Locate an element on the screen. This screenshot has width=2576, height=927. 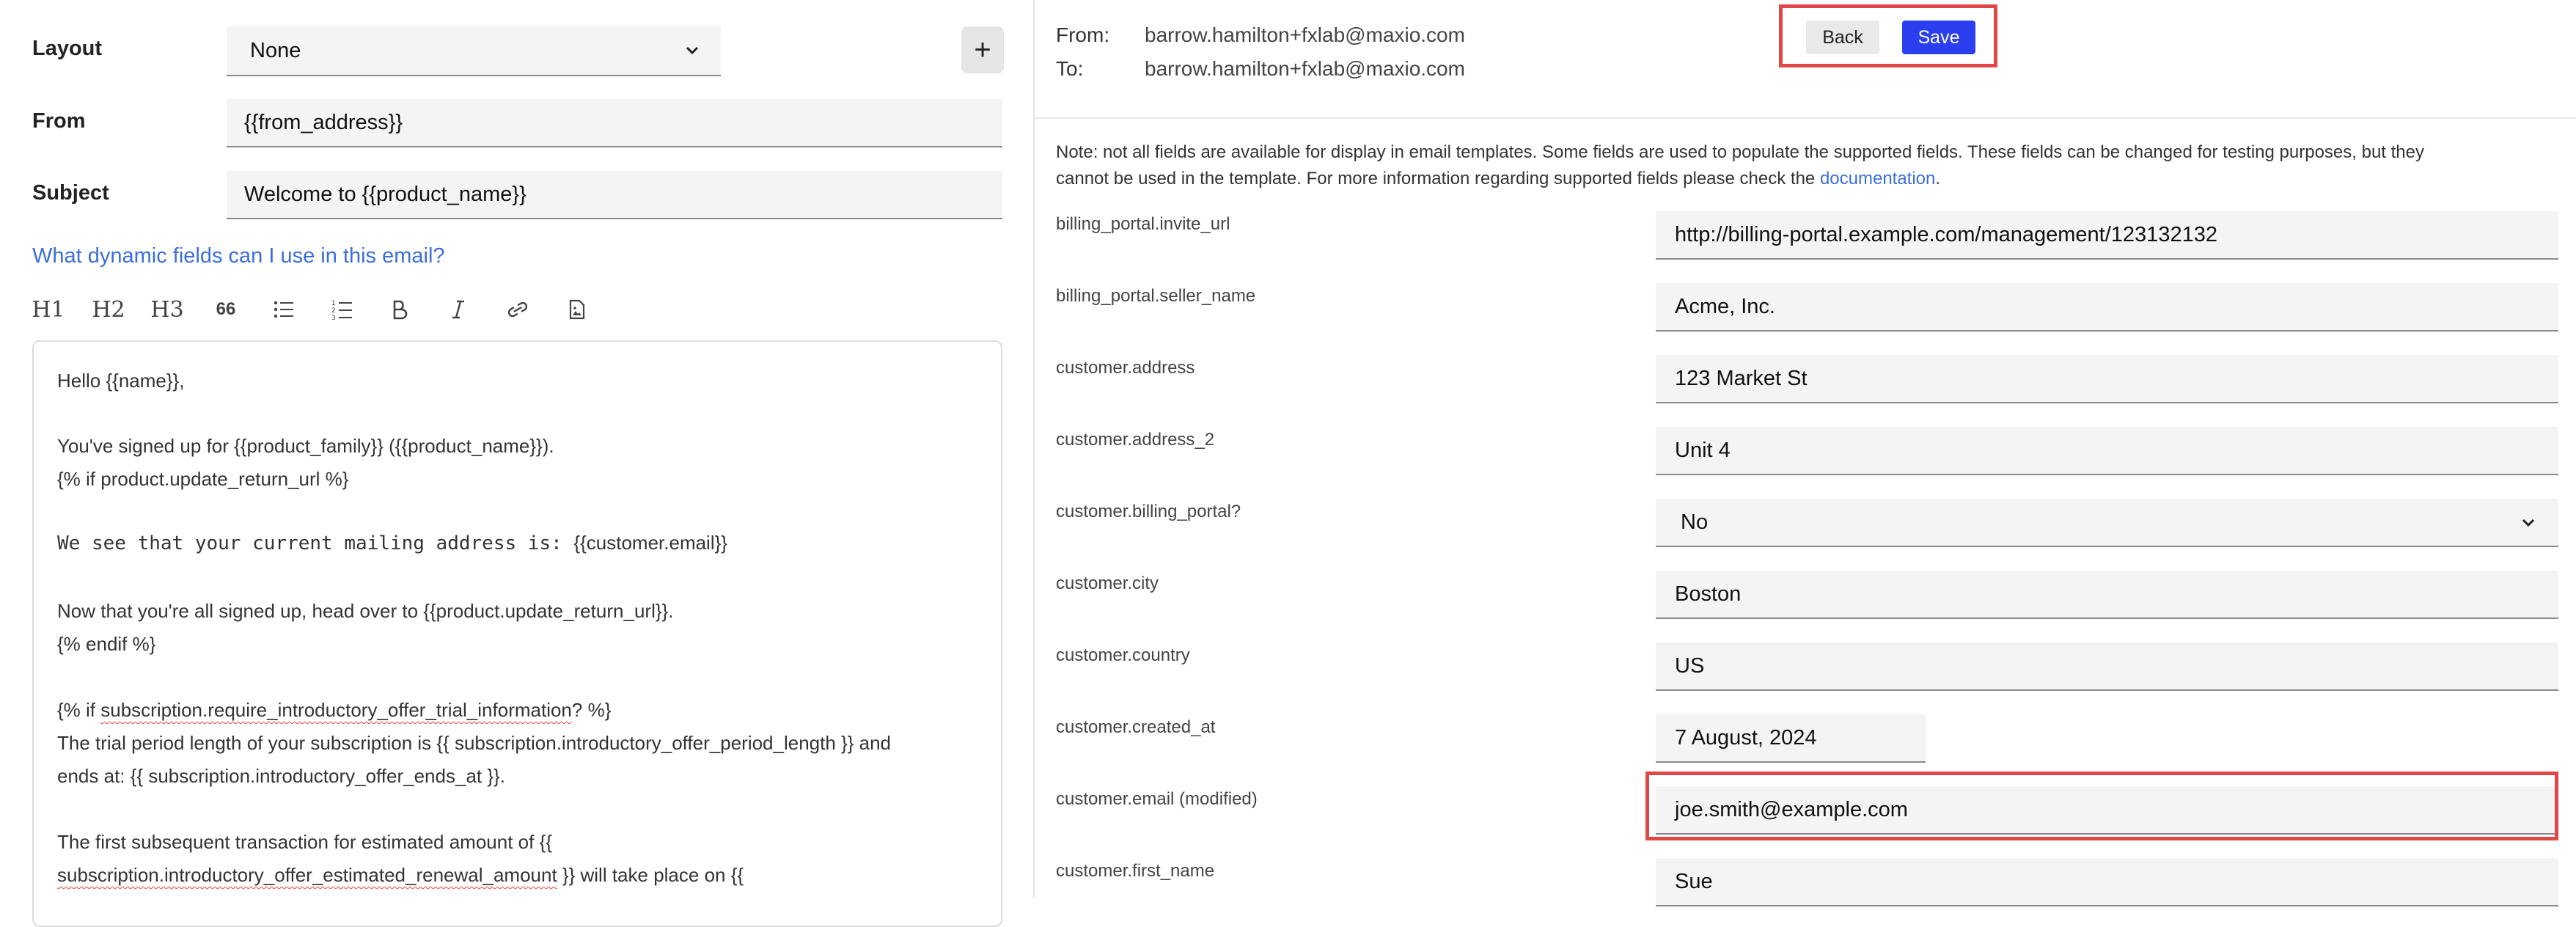
field-value: No is located at coordinates (1695, 522).